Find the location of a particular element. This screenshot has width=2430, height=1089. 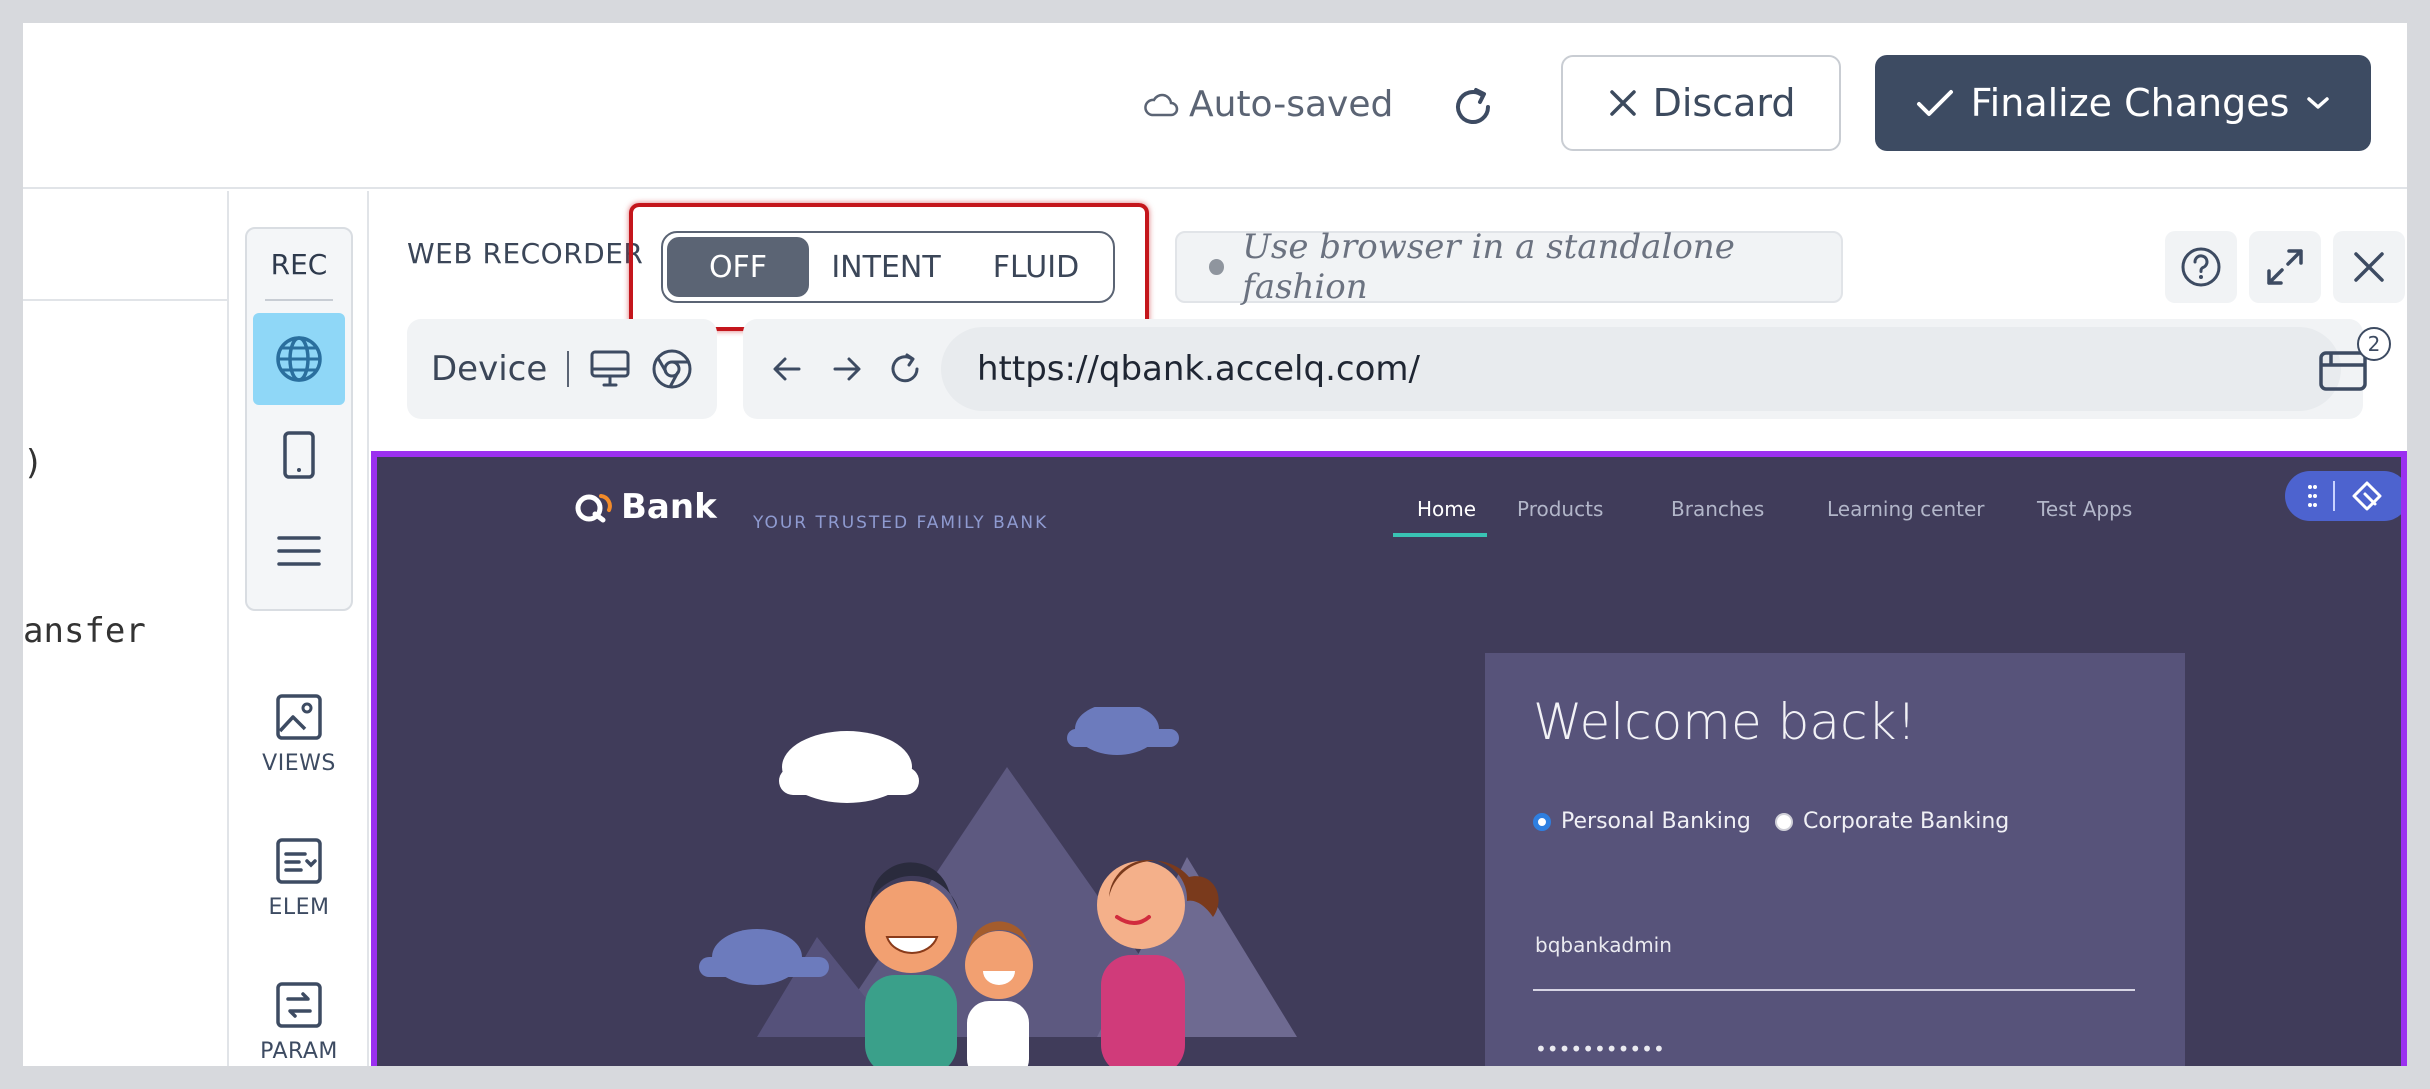

autosave-status: Auto-saved is located at coordinates (1268, 104).